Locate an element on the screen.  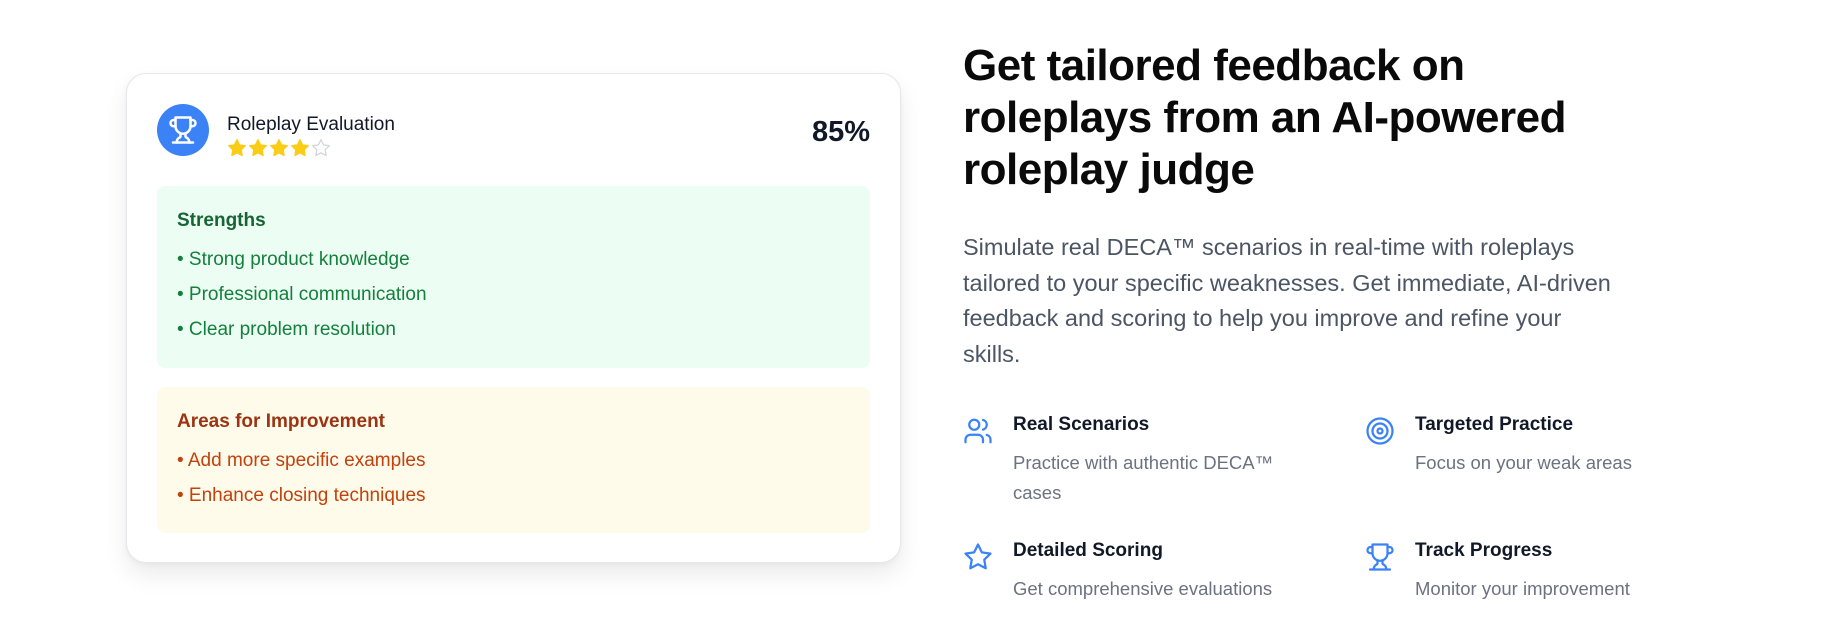
strength-item: • Professional communication is located at coordinates (302, 294).